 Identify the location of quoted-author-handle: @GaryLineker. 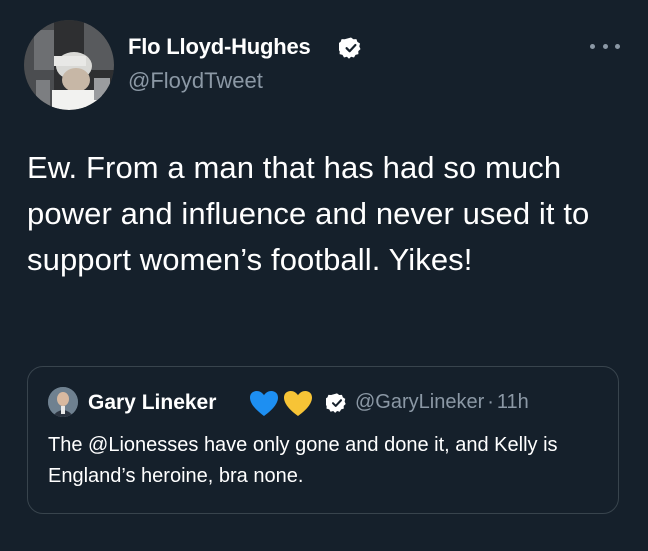
(420, 402).